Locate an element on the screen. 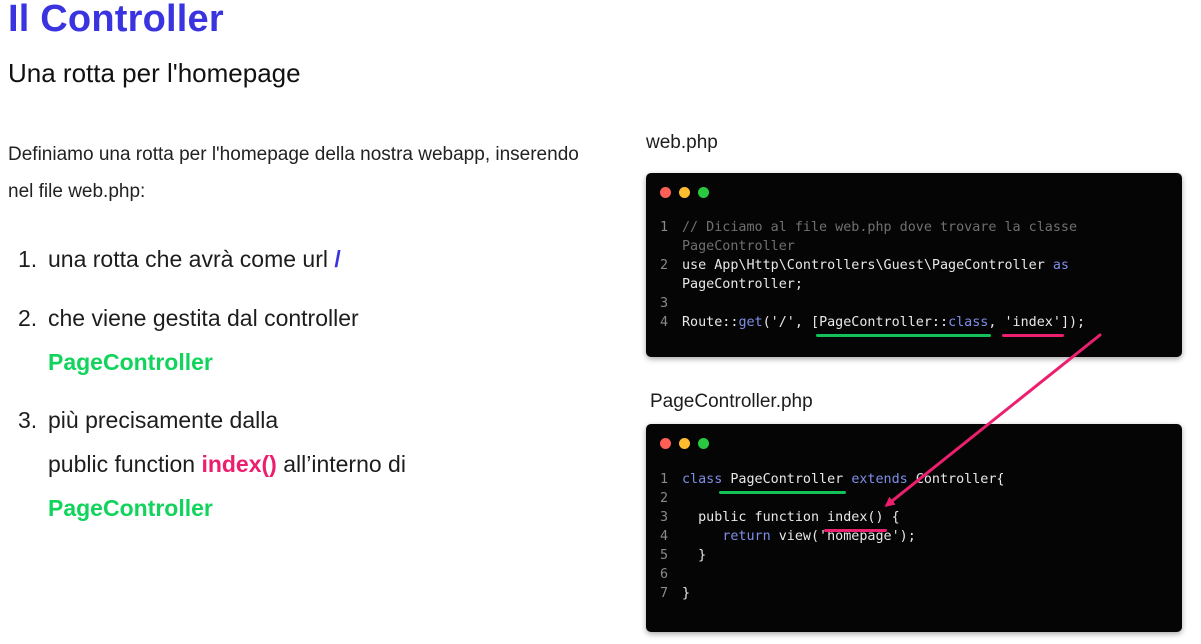 This screenshot has width=1201, height=644. controller-class-ref: PageController::class is located at coordinates (904, 326).